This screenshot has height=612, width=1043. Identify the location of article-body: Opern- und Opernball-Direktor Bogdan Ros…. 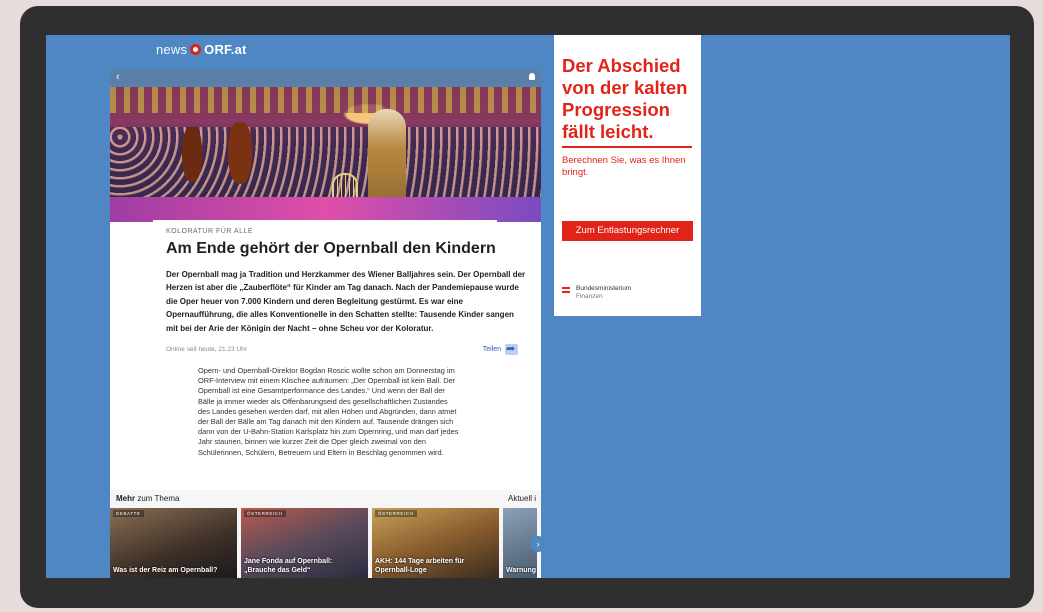
(329, 412).